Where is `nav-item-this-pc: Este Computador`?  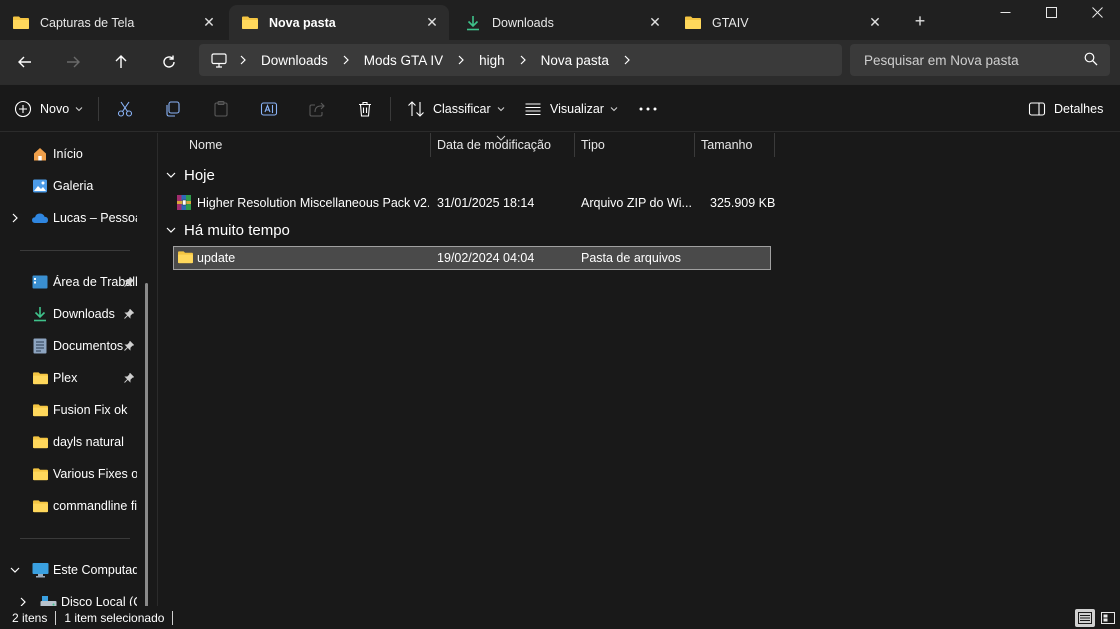 nav-item-this-pc: Este Computador is located at coordinates (72, 570).